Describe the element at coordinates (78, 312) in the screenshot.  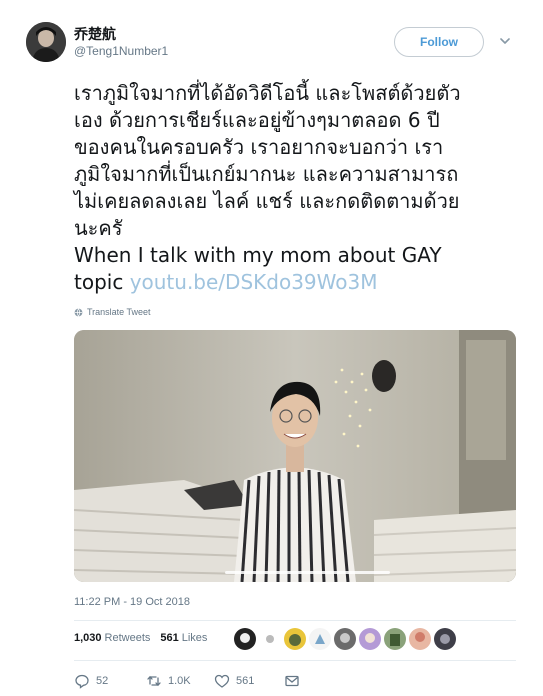
I see `globe-icon` at that location.